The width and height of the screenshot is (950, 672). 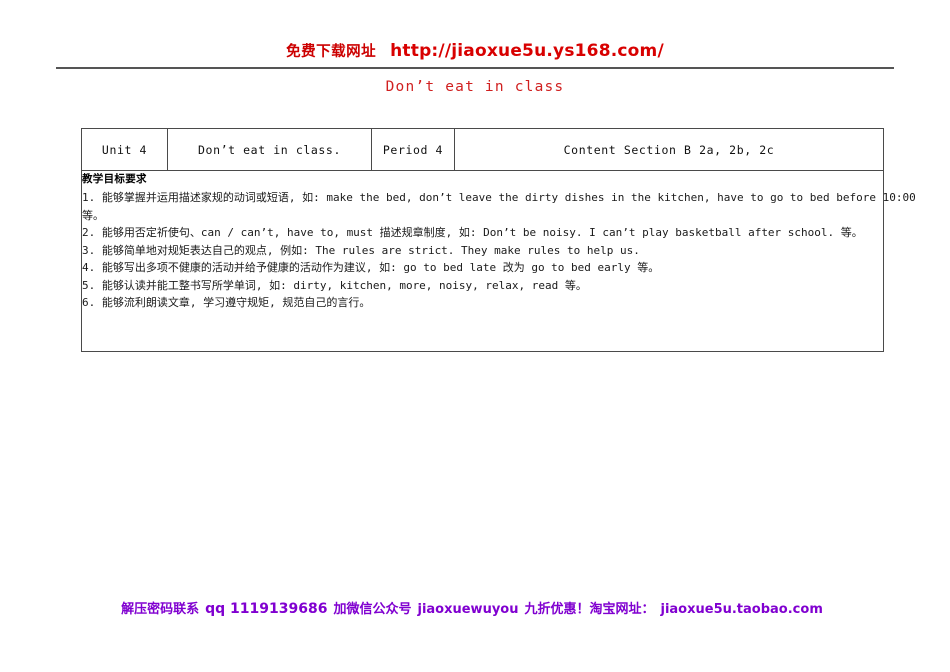 What do you see at coordinates (527, 51) in the screenshot?
I see `promo-header-url: http://jiaoxue5u.ys168.com/` at bounding box center [527, 51].